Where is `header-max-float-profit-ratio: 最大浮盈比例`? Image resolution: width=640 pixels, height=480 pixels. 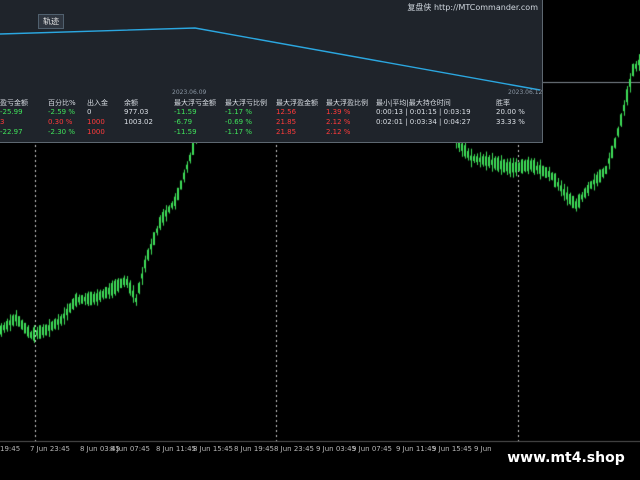 header-max-float-profit-ratio: 最大浮盈比例 is located at coordinates (347, 103).